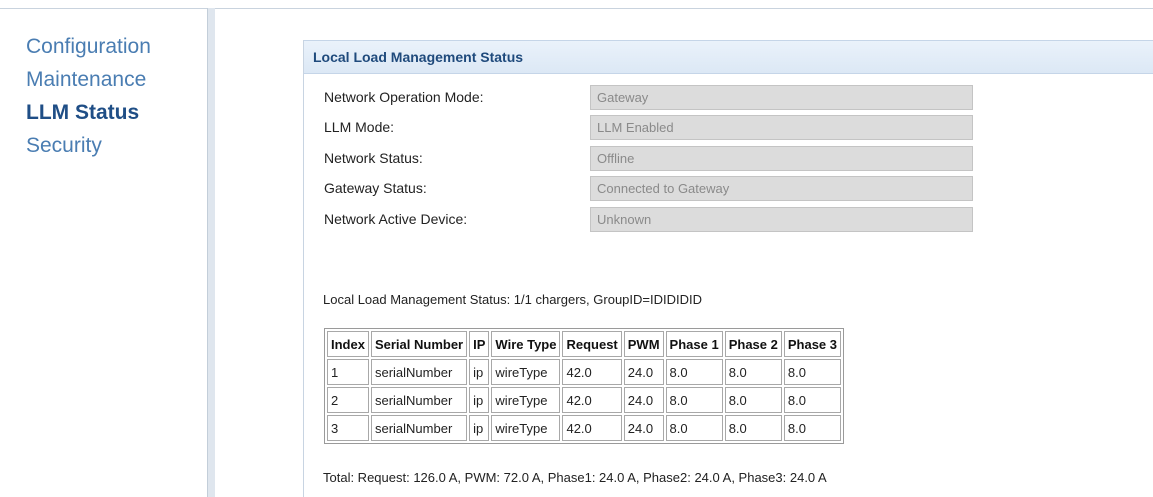 Image resolution: width=1153 pixels, height=497 pixels. What do you see at coordinates (812, 344) in the screenshot?
I see `column-header-phase-3: Phase 3` at bounding box center [812, 344].